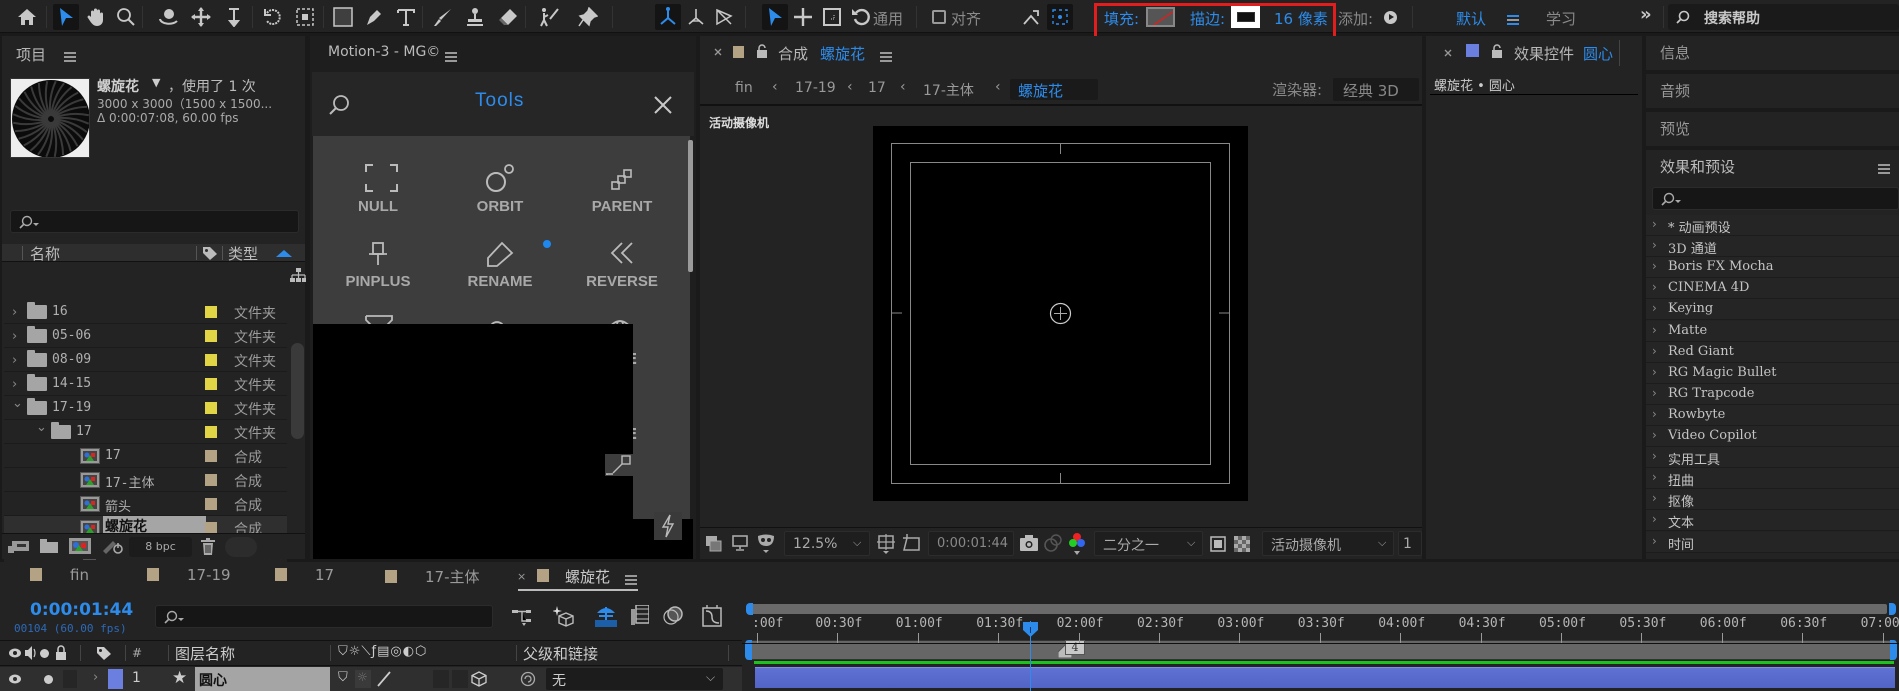 This screenshot has height=691, width=1899. What do you see at coordinates (1772, 415) in the screenshot?
I see `effects-category: › Rowbyte` at bounding box center [1772, 415].